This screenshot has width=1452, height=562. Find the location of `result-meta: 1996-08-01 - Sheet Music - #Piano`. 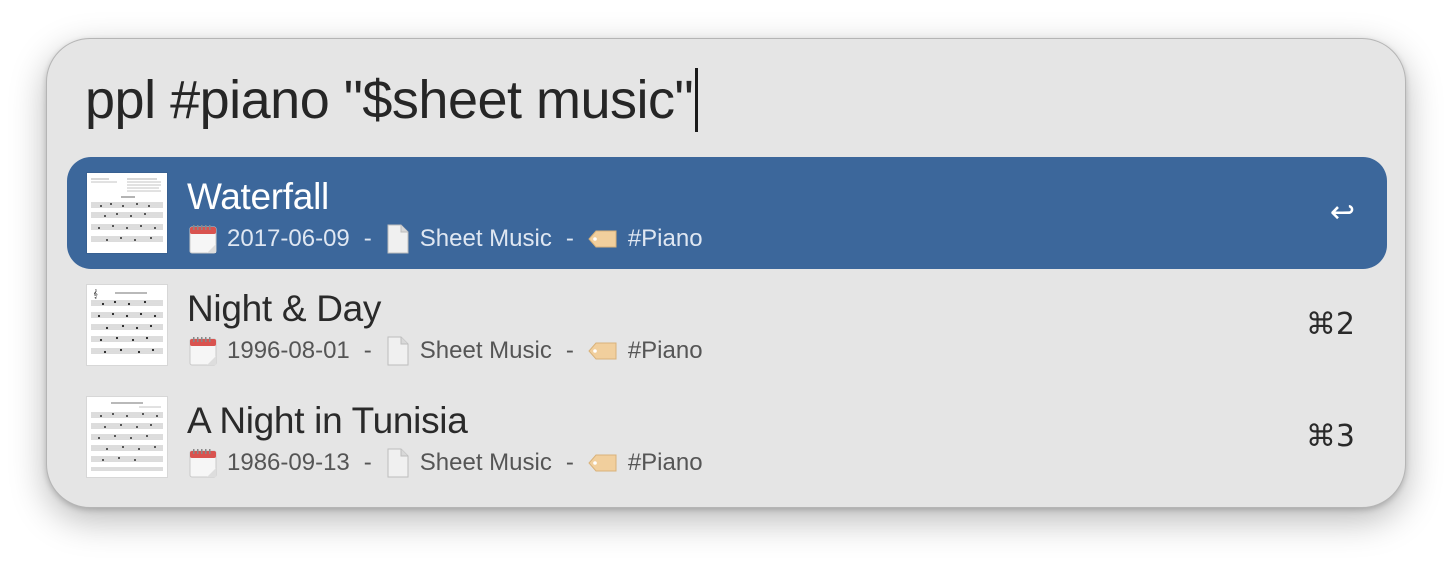

result-meta: 1996-08-01 - Sheet Music - #Piano is located at coordinates (446, 351).